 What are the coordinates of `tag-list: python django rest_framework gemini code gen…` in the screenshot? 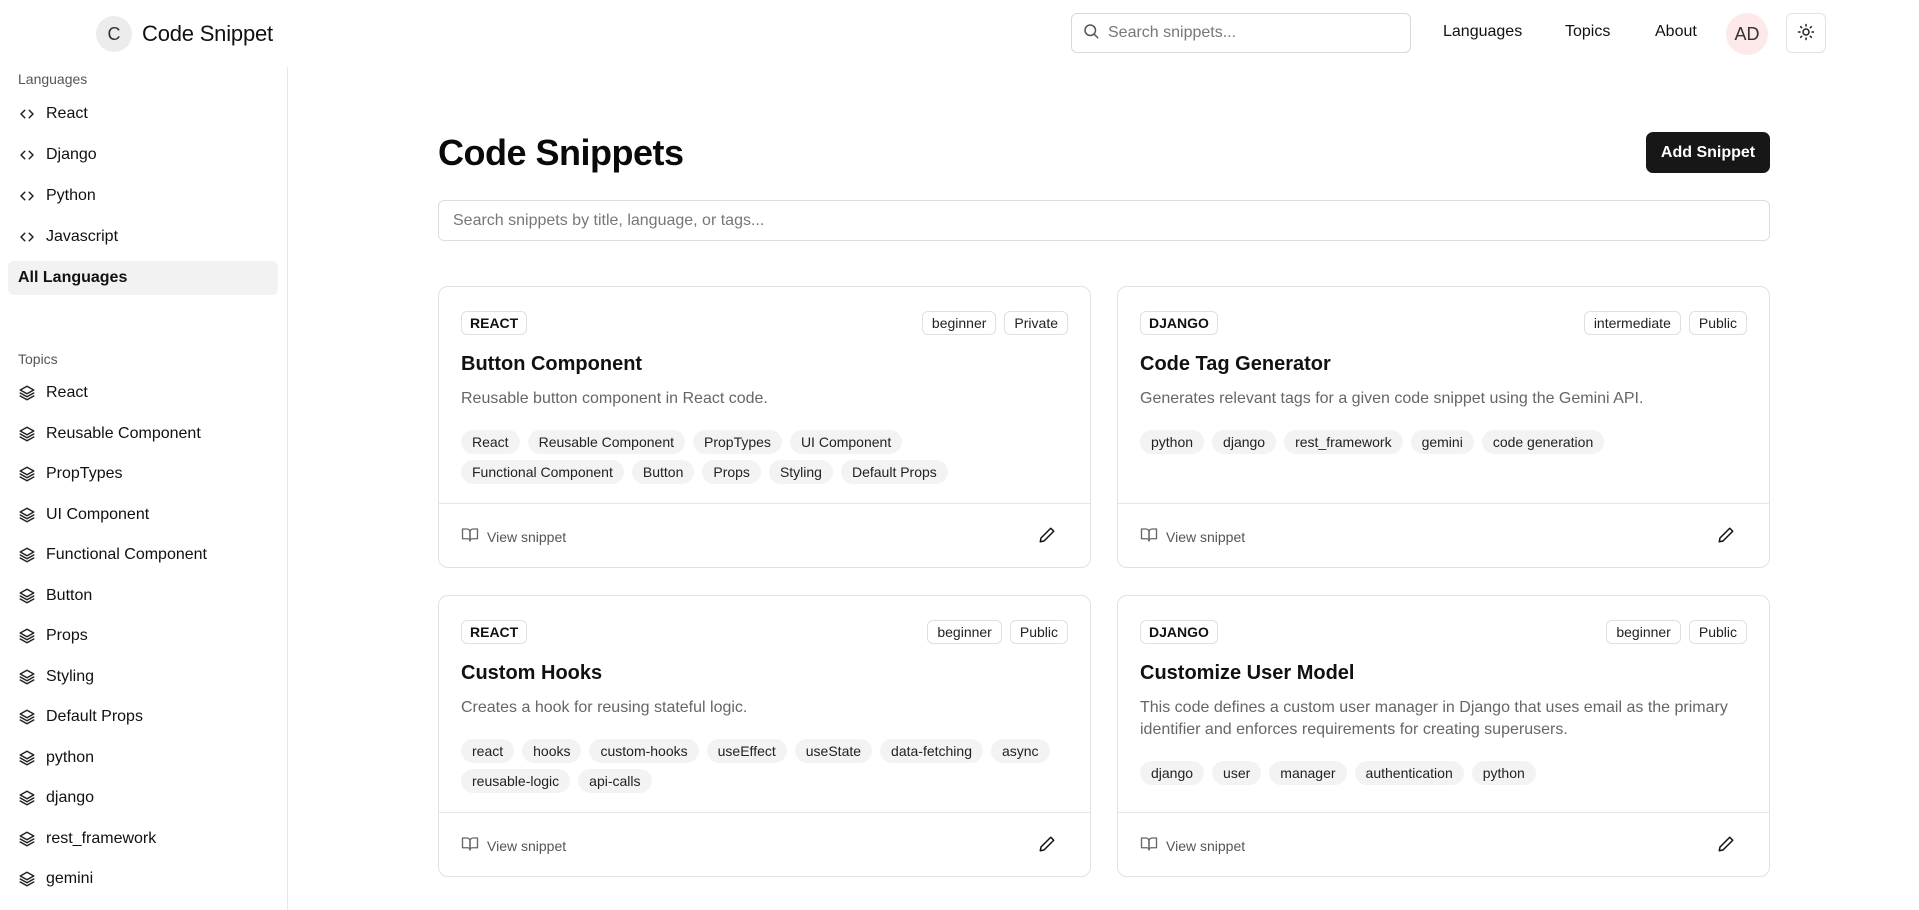 It's located at (1445, 442).